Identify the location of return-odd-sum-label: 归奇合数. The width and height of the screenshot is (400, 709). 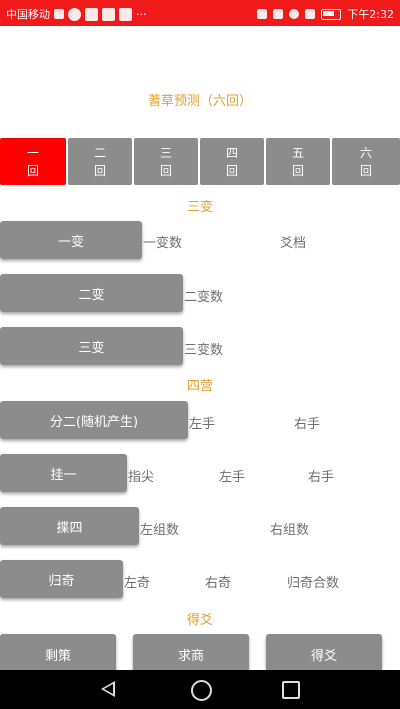
(313, 583).